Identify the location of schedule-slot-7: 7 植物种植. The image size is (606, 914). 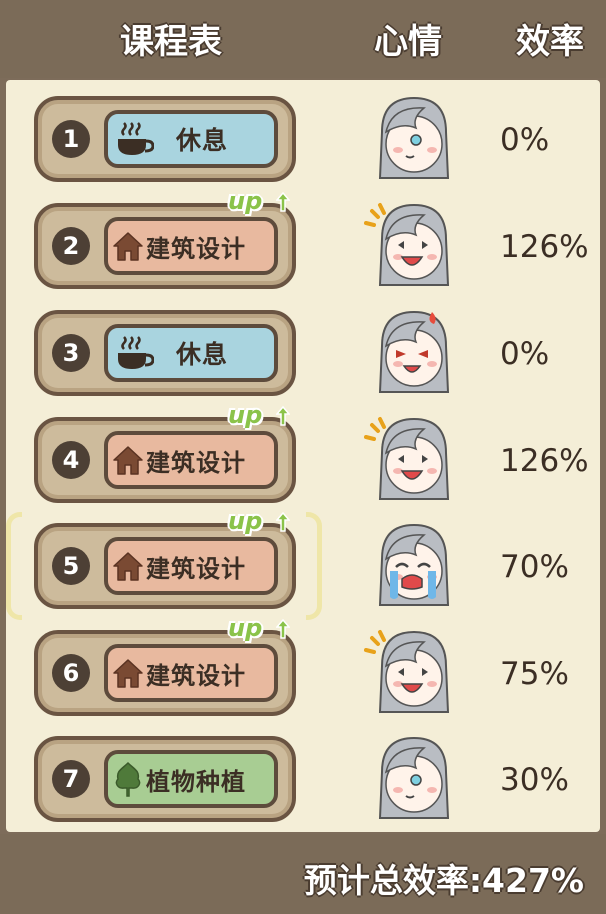
(165, 779).